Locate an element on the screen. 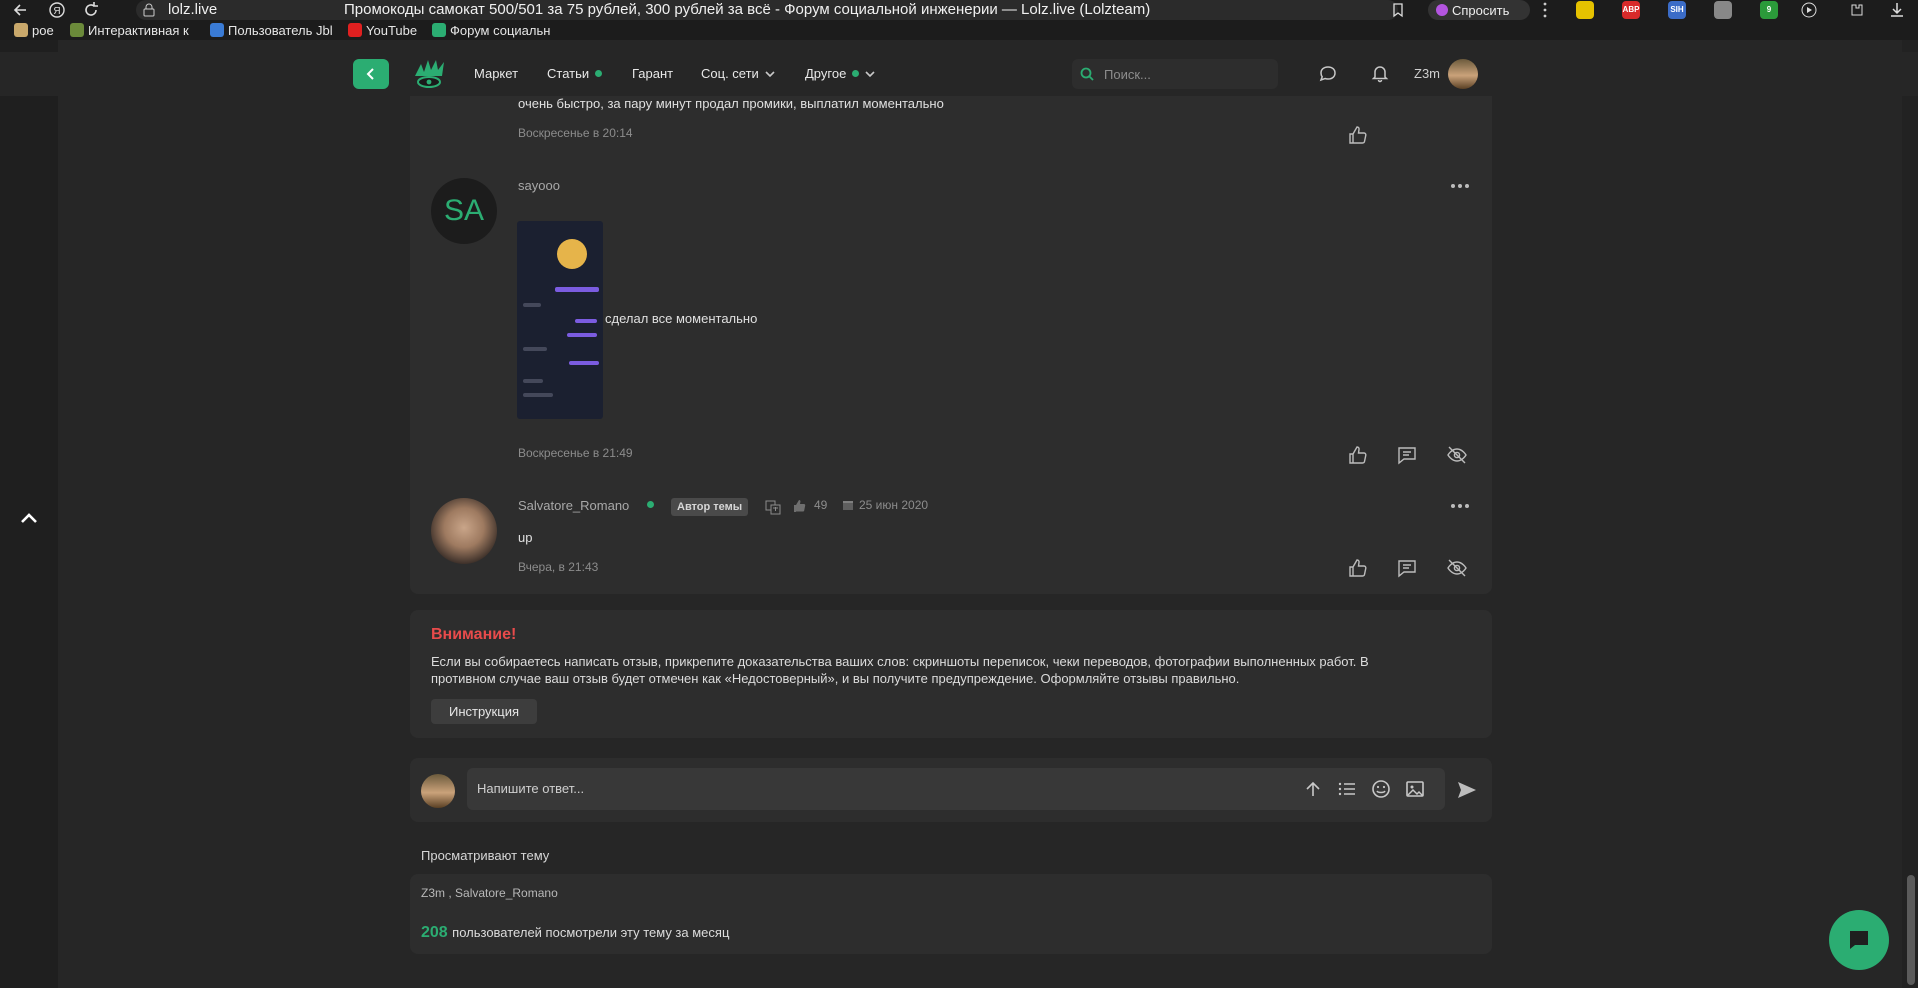  post-date: Вчера, в 21:43 is located at coordinates (558, 567).